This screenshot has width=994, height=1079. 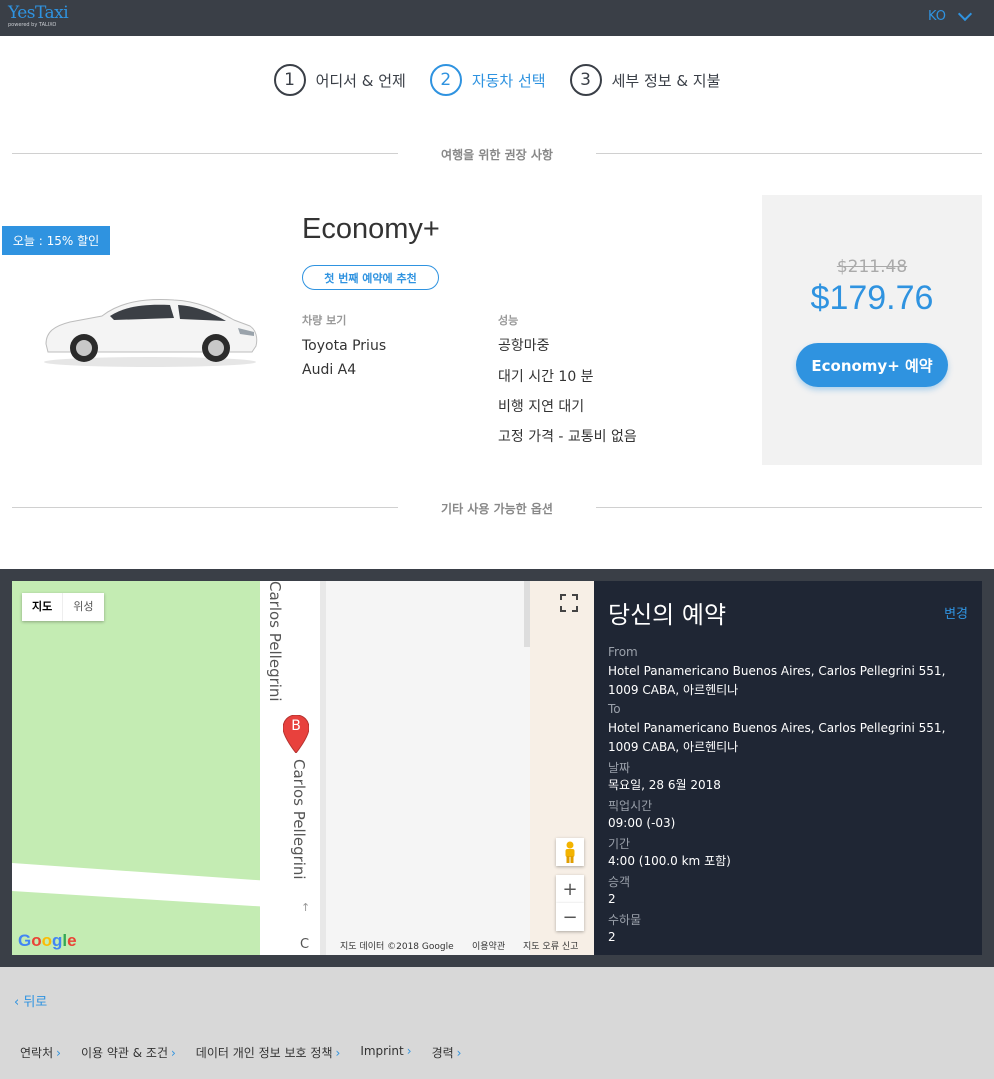 What do you see at coordinates (630, 806) in the screenshot?
I see `pickup-label: 픽업시간` at bounding box center [630, 806].